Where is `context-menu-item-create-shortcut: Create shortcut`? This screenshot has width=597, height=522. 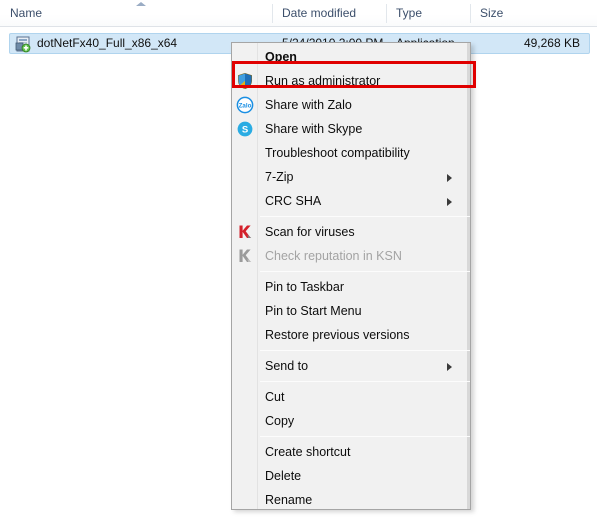 context-menu-item-create-shortcut: Create shortcut is located at coordinates (351, 452).